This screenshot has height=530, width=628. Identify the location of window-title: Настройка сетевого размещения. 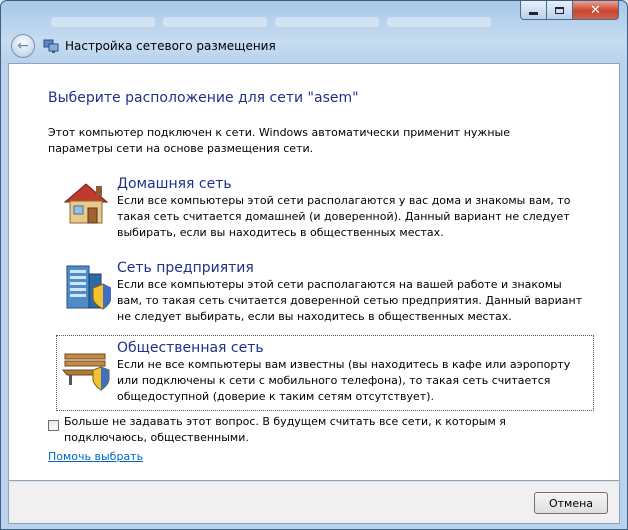
(170, 46).